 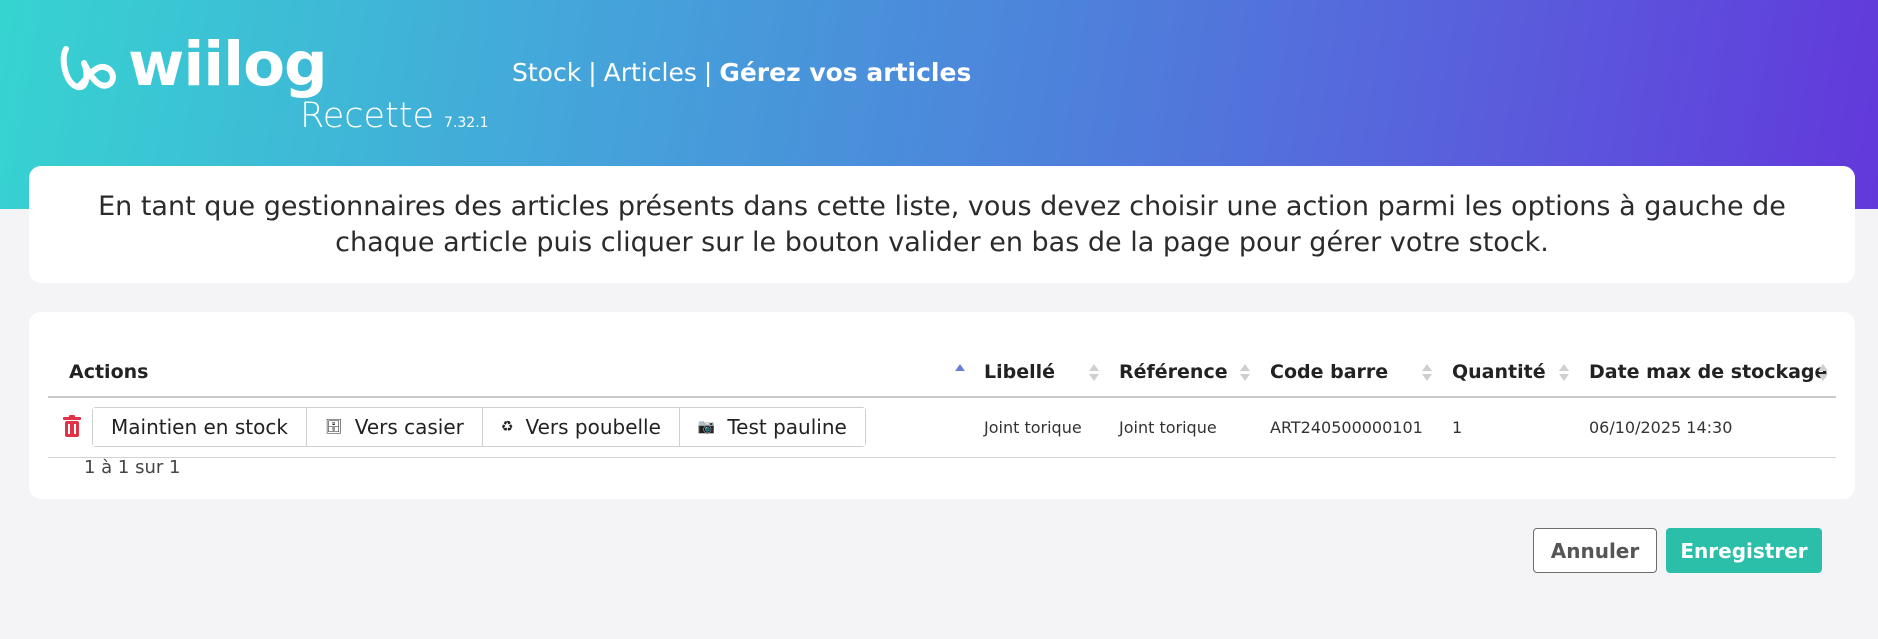 What do you see at coordinates (1033, 427) in the screenshot?
I see `cell-libelle: Joint torique` at bounding box center [1033, 427].